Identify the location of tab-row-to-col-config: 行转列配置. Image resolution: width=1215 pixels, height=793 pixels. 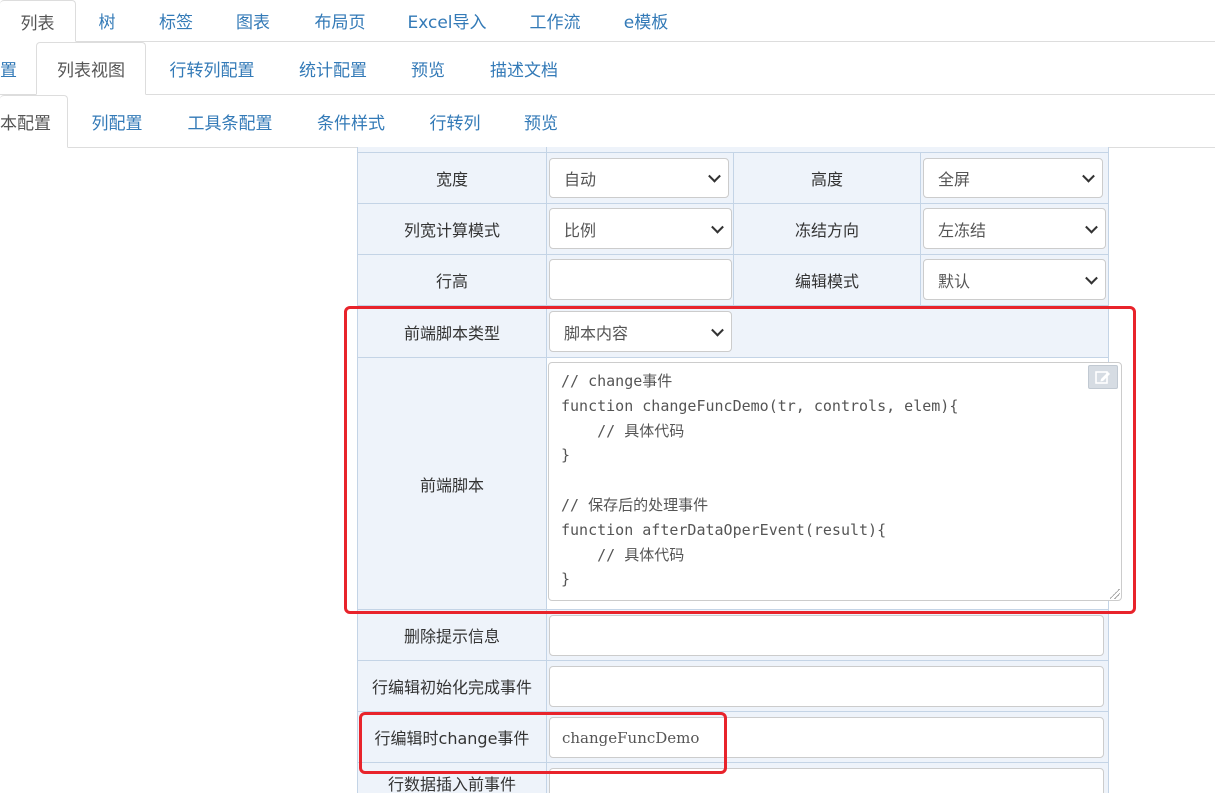
(212, 68).